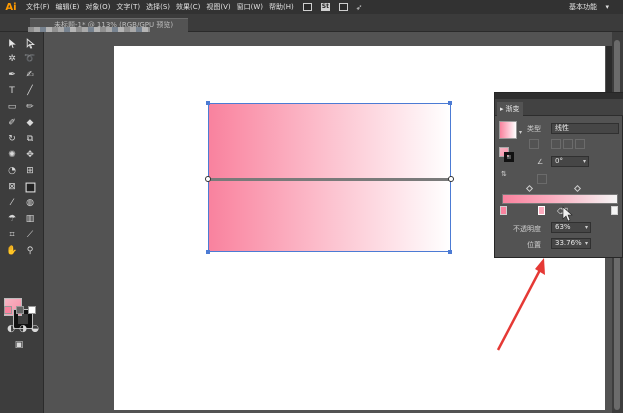  I want to click on lasso-icon: ➰, so click(30, 59).